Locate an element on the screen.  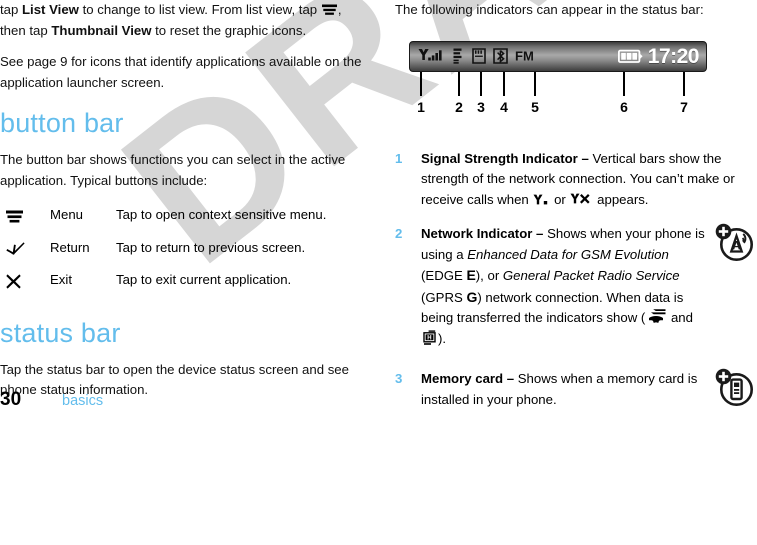
table-row: Exit Tap to exit current application. is located at coordinates (184, 286).